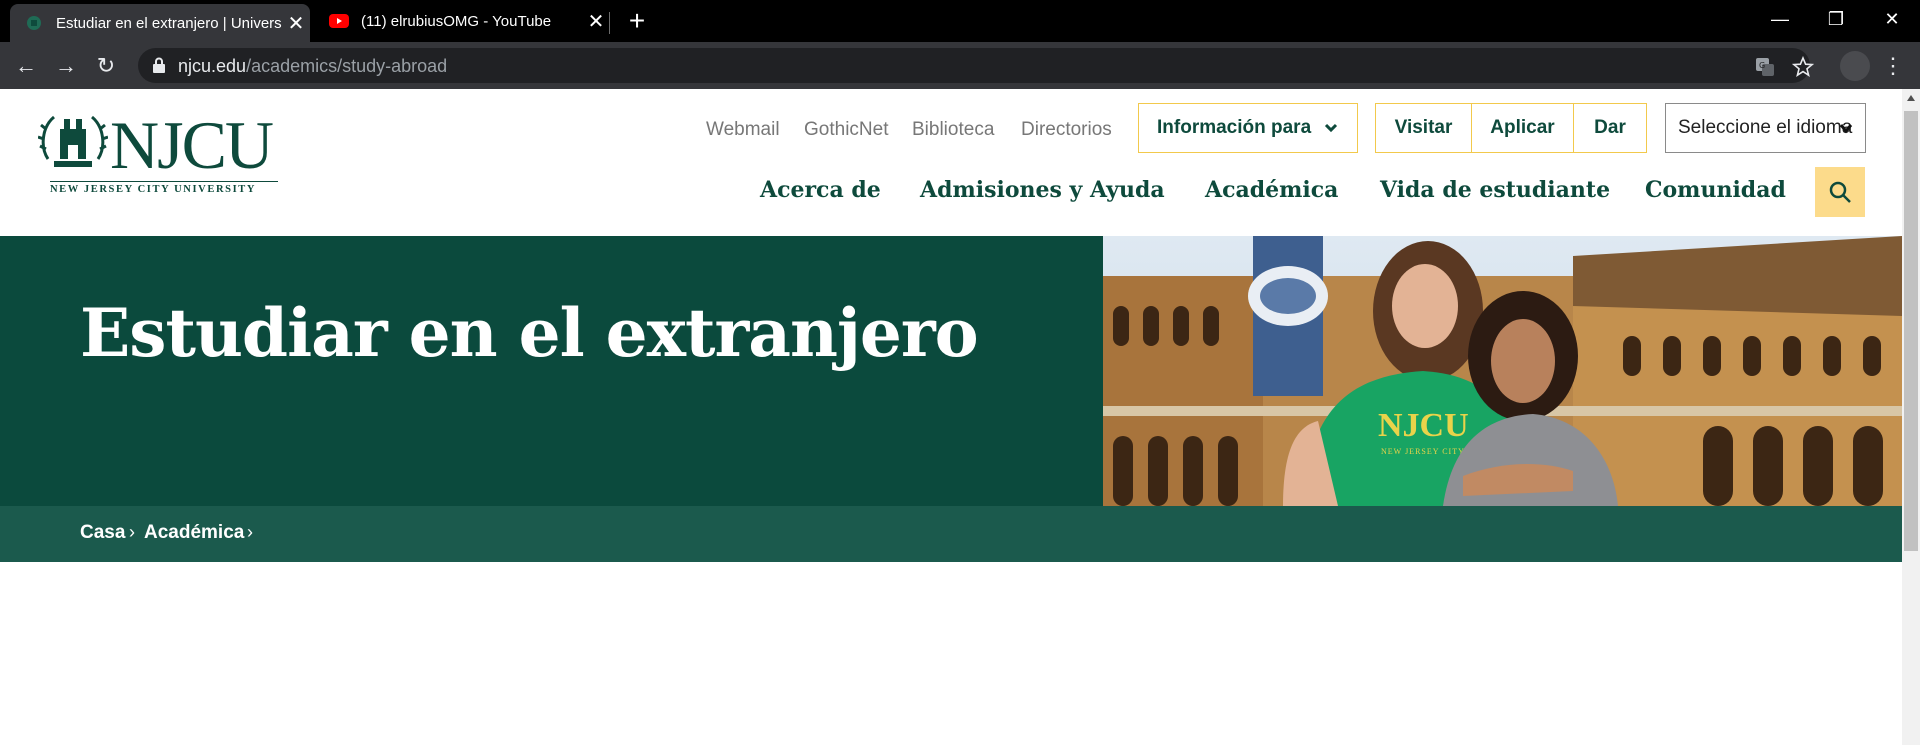  Describe the element at coordinates (192, 145) in the screenshot. I see `logo-wordmark: NJCU` at that location.